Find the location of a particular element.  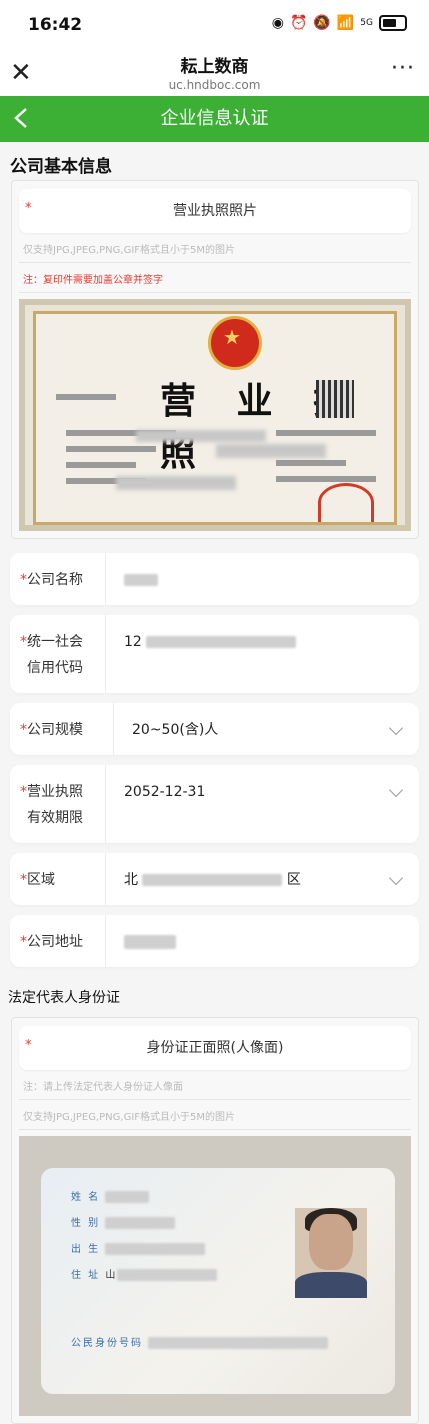

national-emblem-icon is located at coordinates (235, 343).